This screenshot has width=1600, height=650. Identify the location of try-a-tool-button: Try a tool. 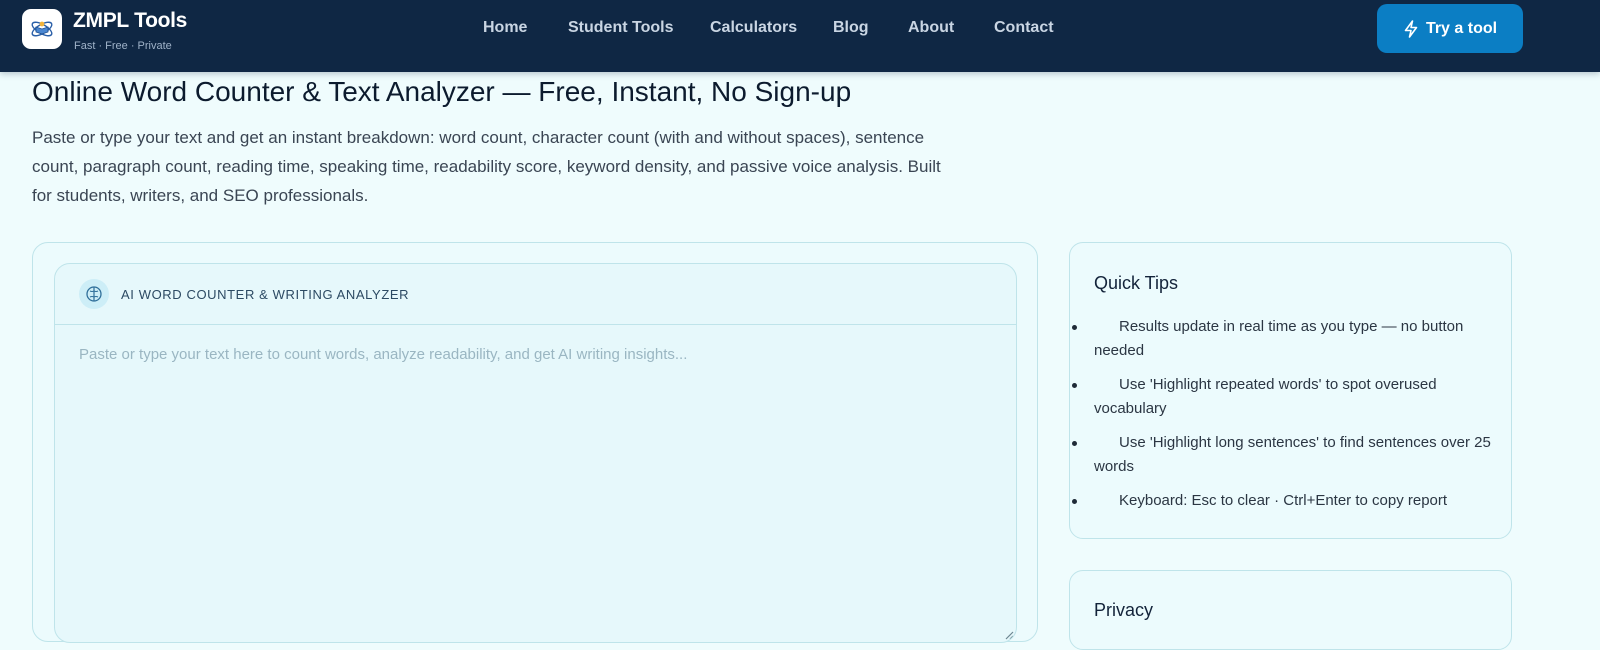
(1450, 28).